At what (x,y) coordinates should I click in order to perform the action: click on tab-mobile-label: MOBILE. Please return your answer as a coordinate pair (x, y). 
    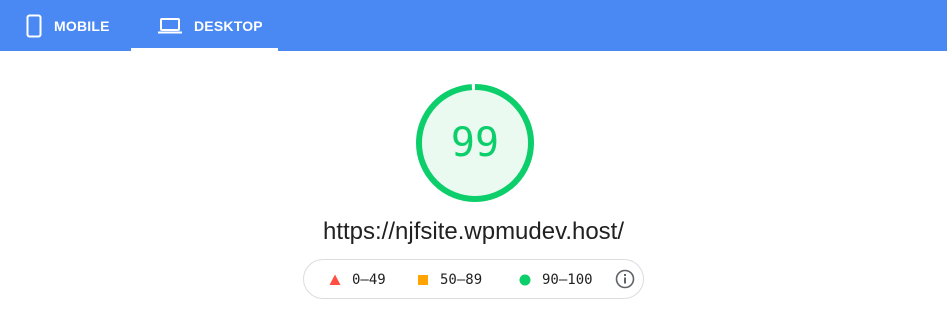
    Looking at the image, I should click on (82, 25).